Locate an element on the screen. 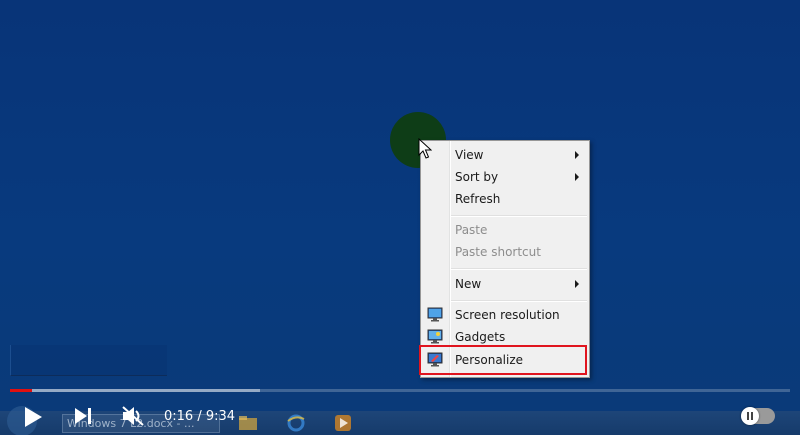  gadgets-icon is located at coordinates (435, 336).